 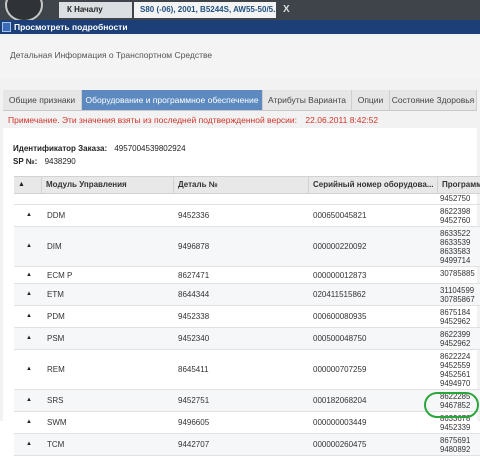 What do you see at coordinates (194, 444) in the screenshot?
I see `cell-part: 9442707` at bounding box center [194, 444].